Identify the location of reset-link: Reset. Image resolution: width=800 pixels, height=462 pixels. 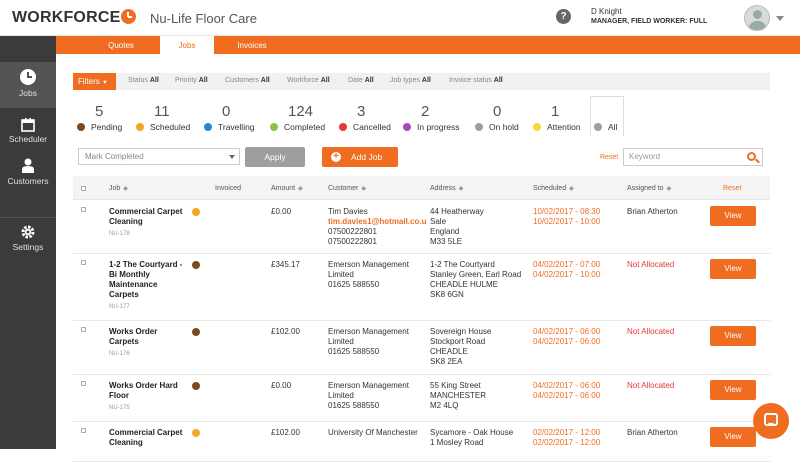
(609, 157).